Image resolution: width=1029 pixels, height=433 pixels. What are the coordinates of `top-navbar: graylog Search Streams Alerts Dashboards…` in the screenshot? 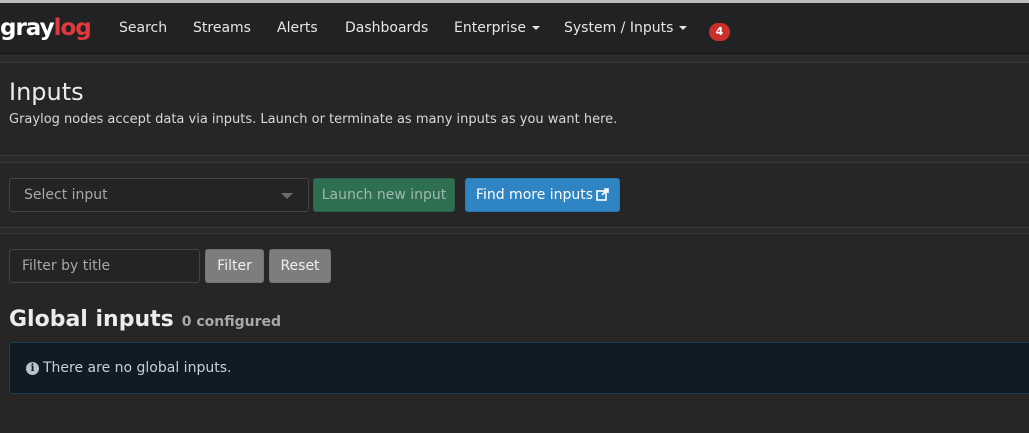 It's located at (514, 27).